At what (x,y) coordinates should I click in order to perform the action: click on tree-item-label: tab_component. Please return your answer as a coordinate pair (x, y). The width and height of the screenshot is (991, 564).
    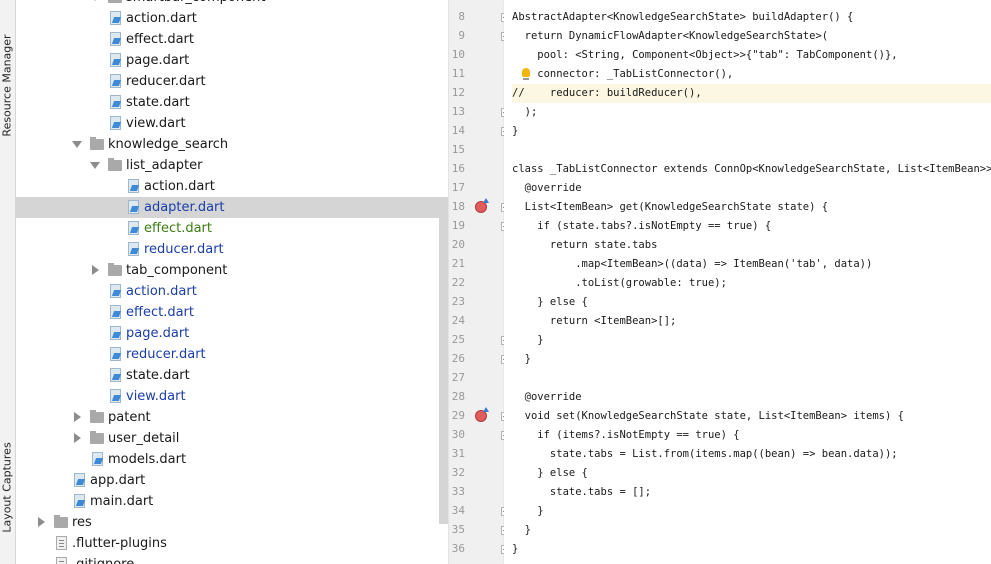
    Looking at the image, I should click on (177, 270).